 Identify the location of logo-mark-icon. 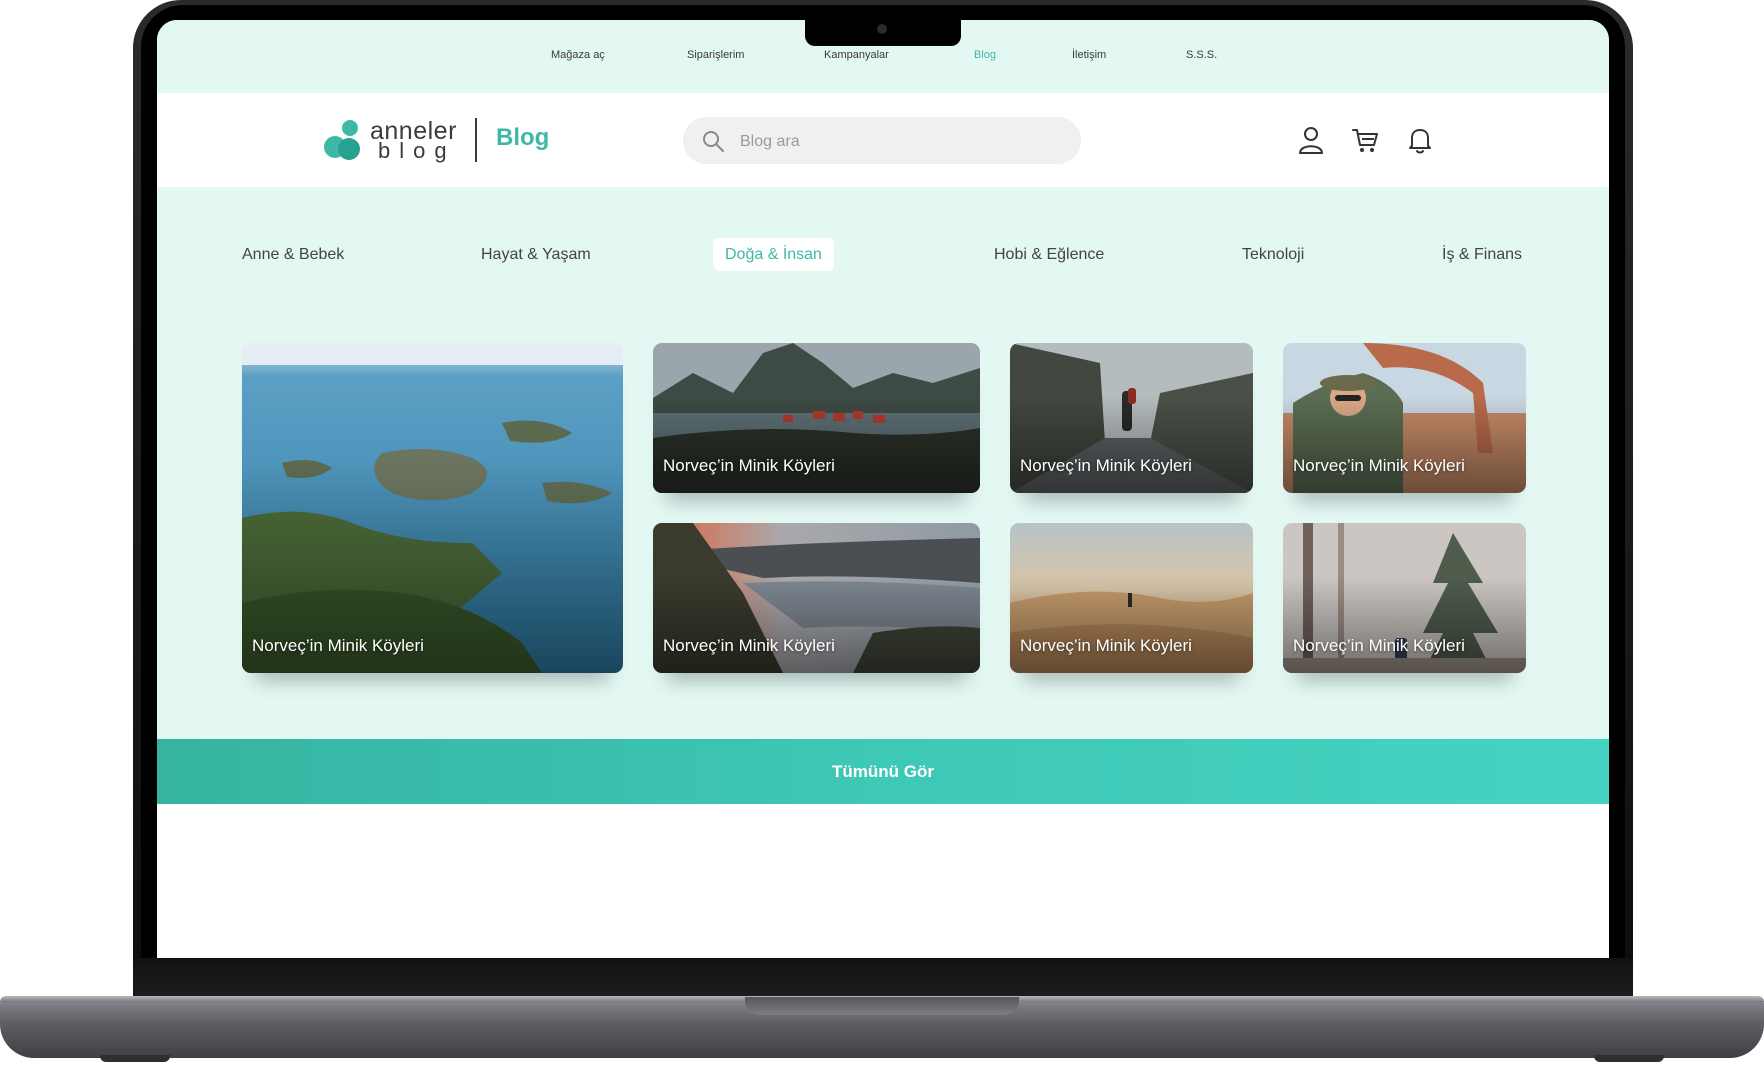
(345, 140).